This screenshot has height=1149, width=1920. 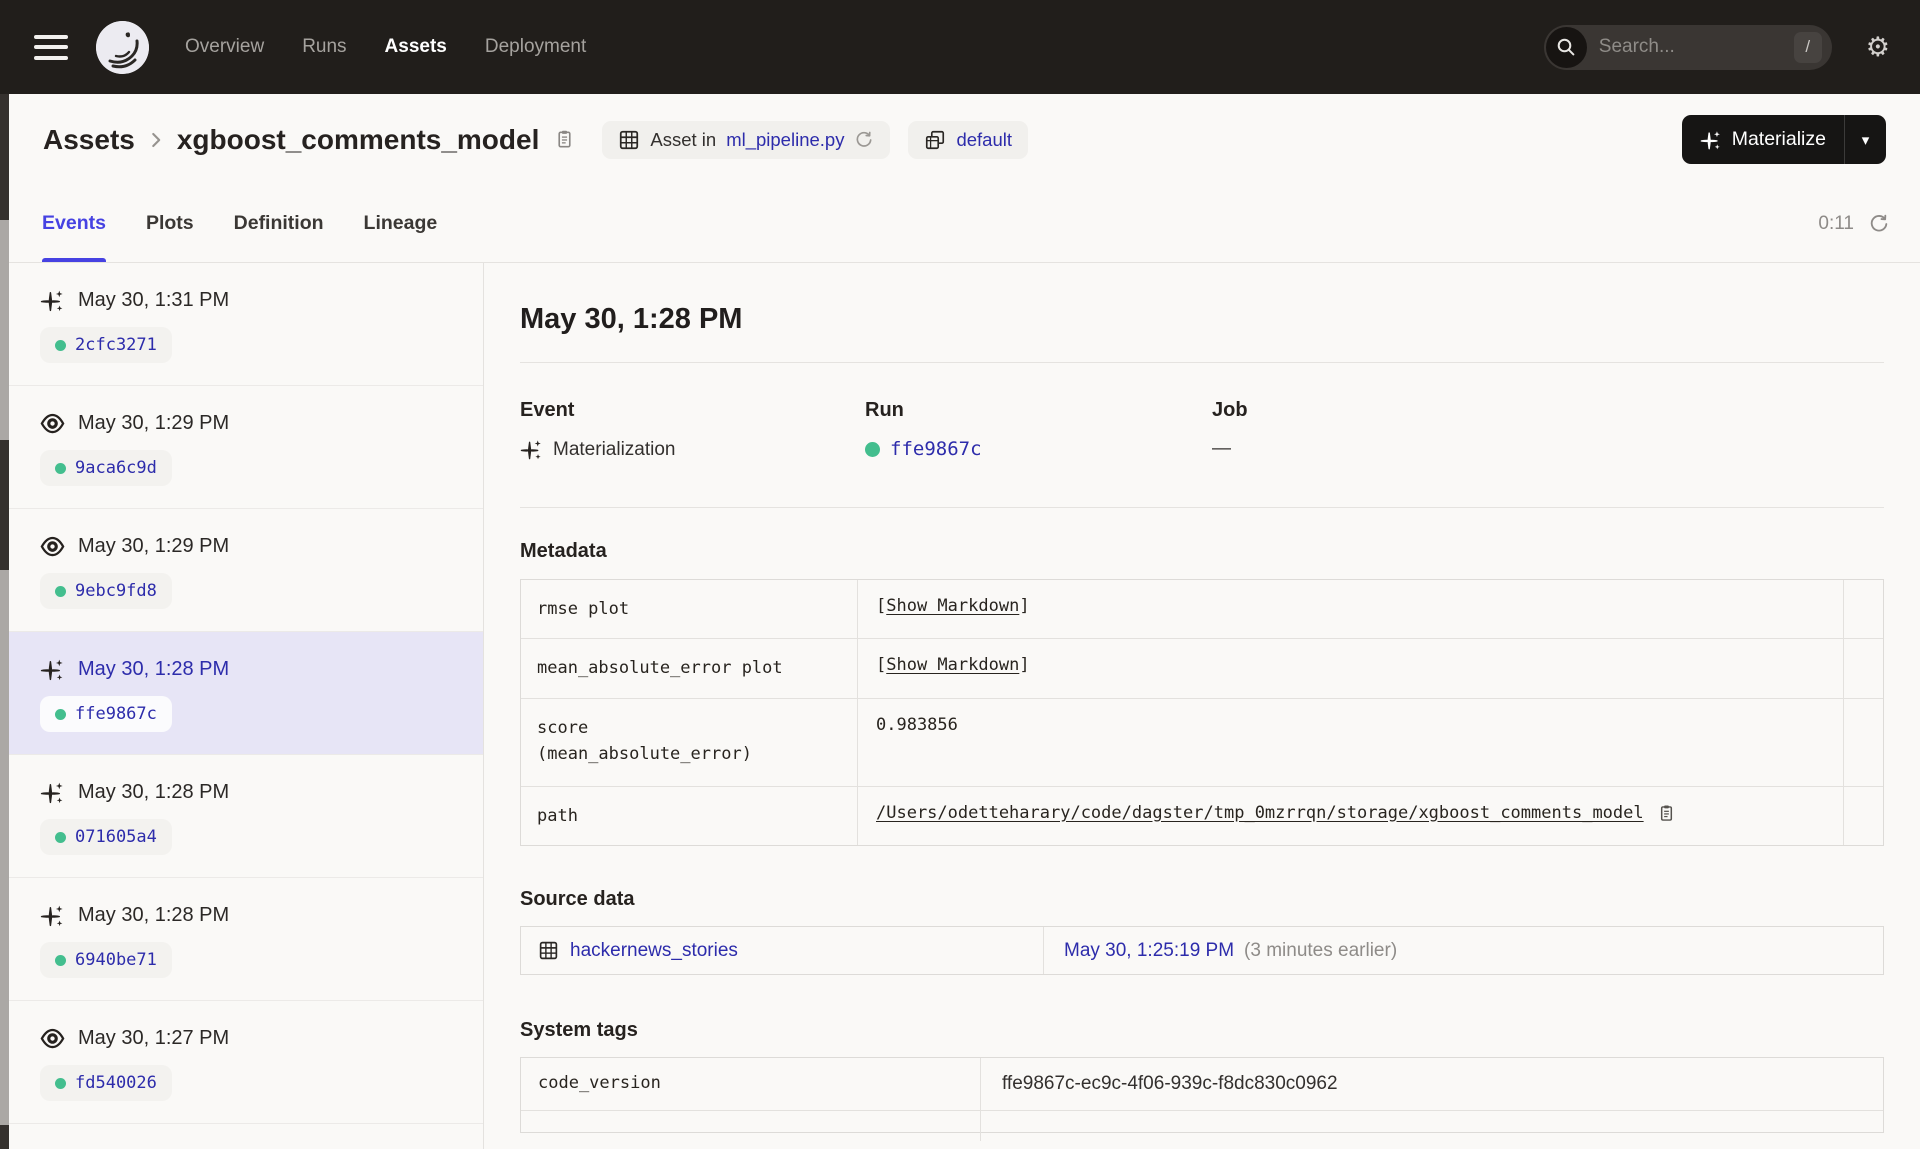 What do you see at coordinates (751, 1084) in the screenshot?
I see `system-tag-key: code_version` at bounding box center [751, 1084].